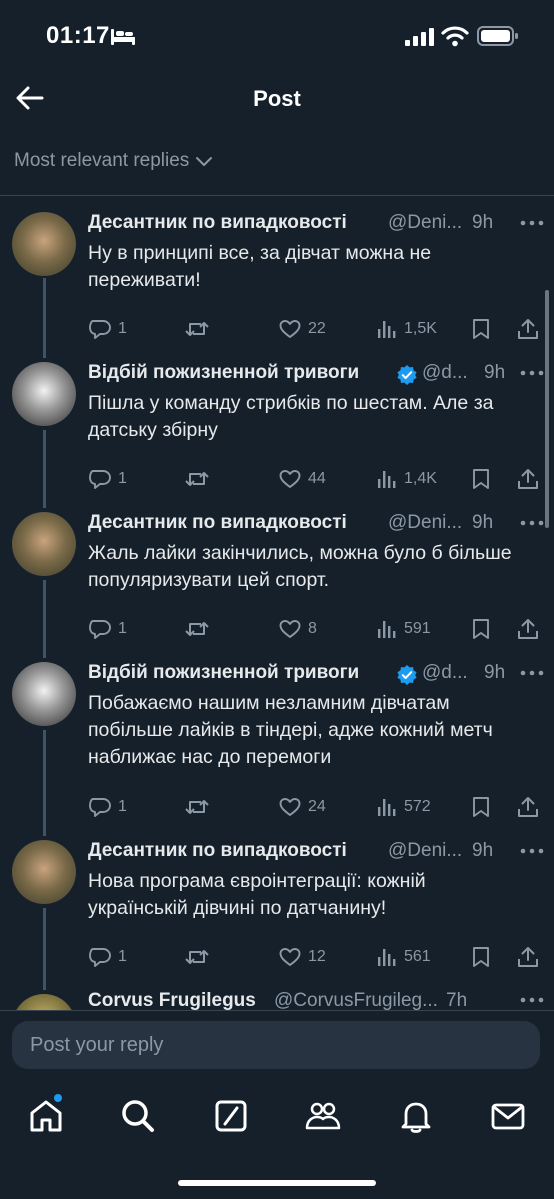 Image resolution: width=554 pixels, height=1199 pixels. Describe the element at coordinates (547, 409) in the screenshot. I see `scrollbar` at that location.